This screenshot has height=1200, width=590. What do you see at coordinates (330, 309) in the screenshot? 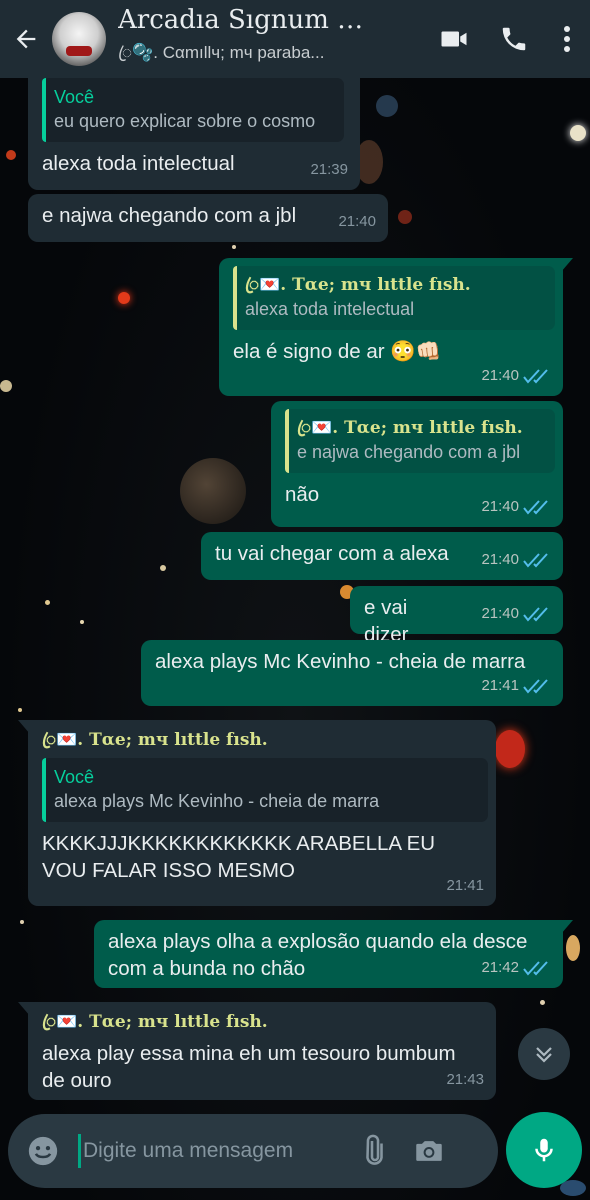
I see `quote-text: alexa toda intelectual` at bounding box center [330, 309].